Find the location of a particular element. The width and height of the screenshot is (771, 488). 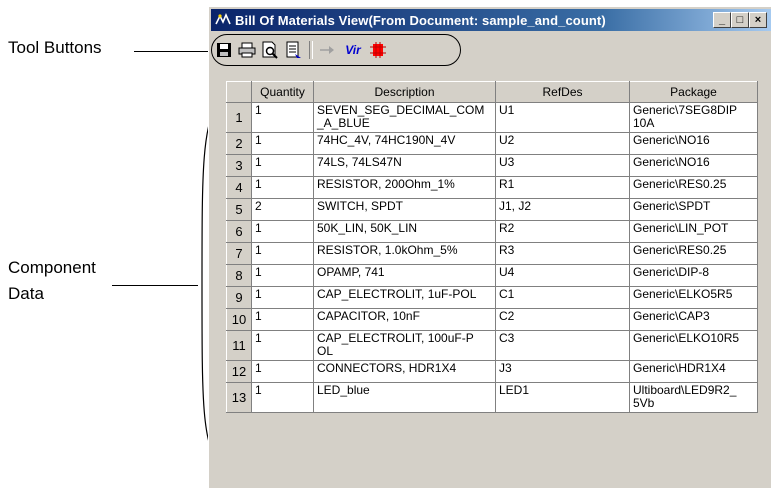

component-data-leader is located at coordinates (155, 285).